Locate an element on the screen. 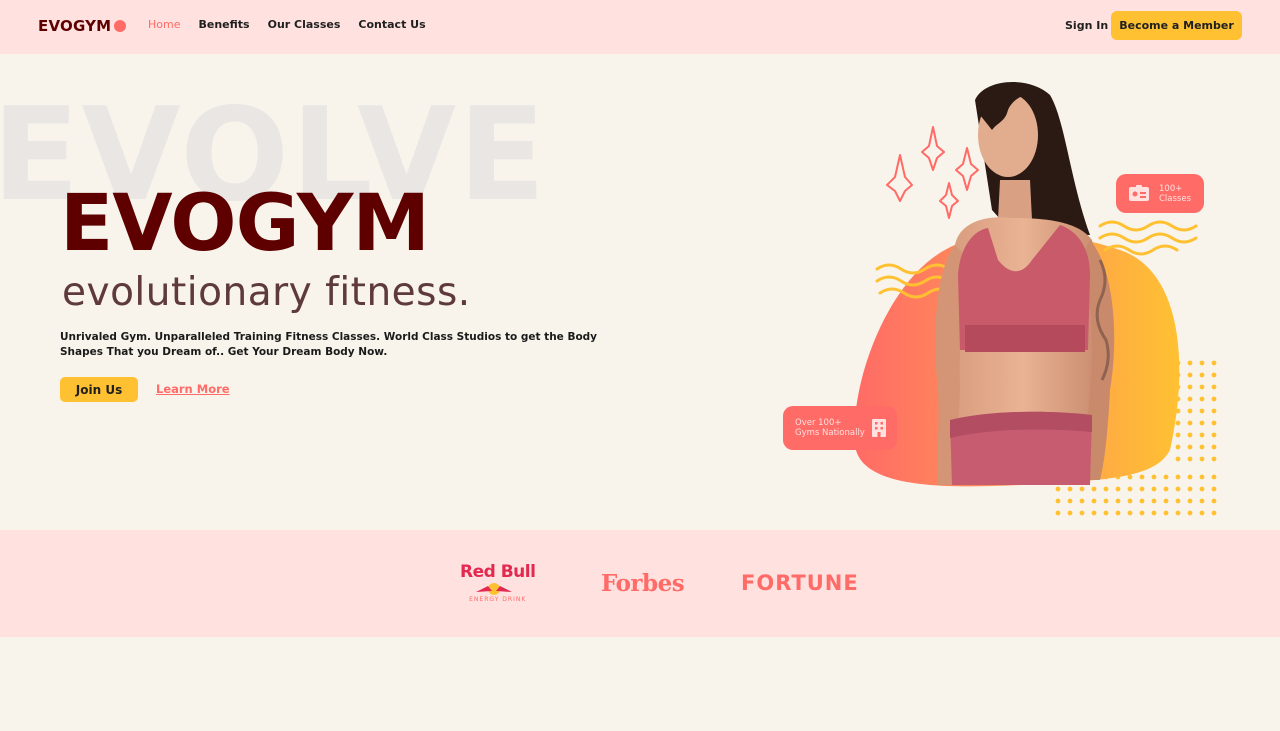 This screenshot has height=731, width=1280. logo: EVOGYM is located at coordinates (82, 26).